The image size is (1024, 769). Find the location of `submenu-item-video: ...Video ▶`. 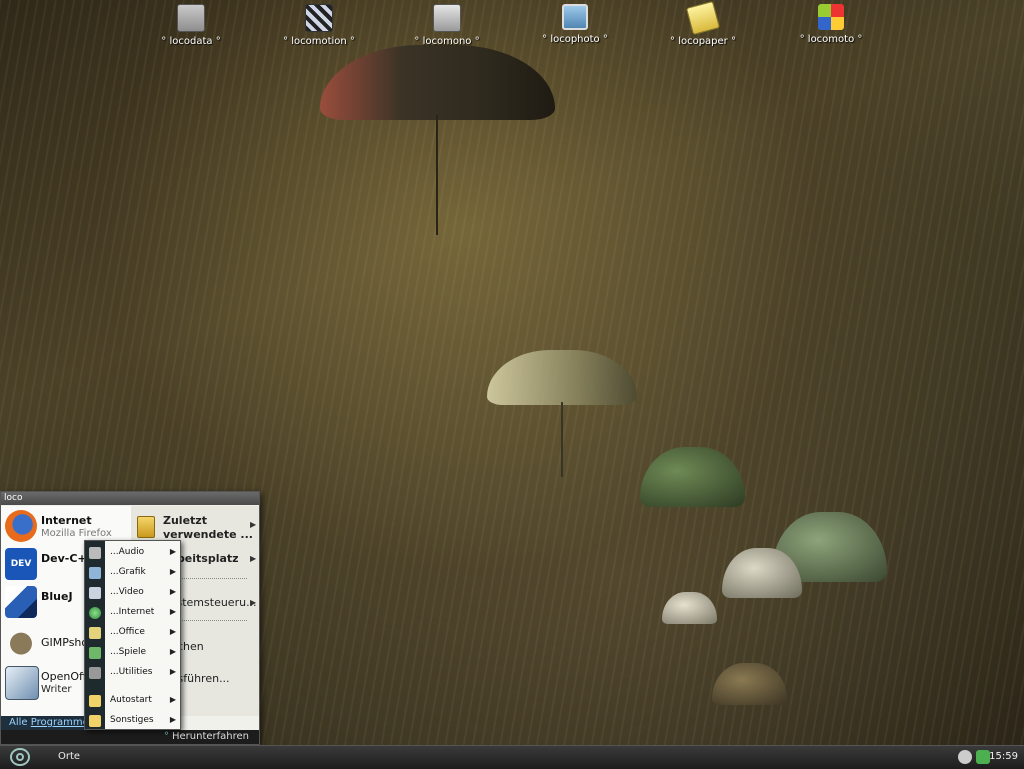

submenu-item-video: ...Video ▶ is located at coordinates (132, 593).